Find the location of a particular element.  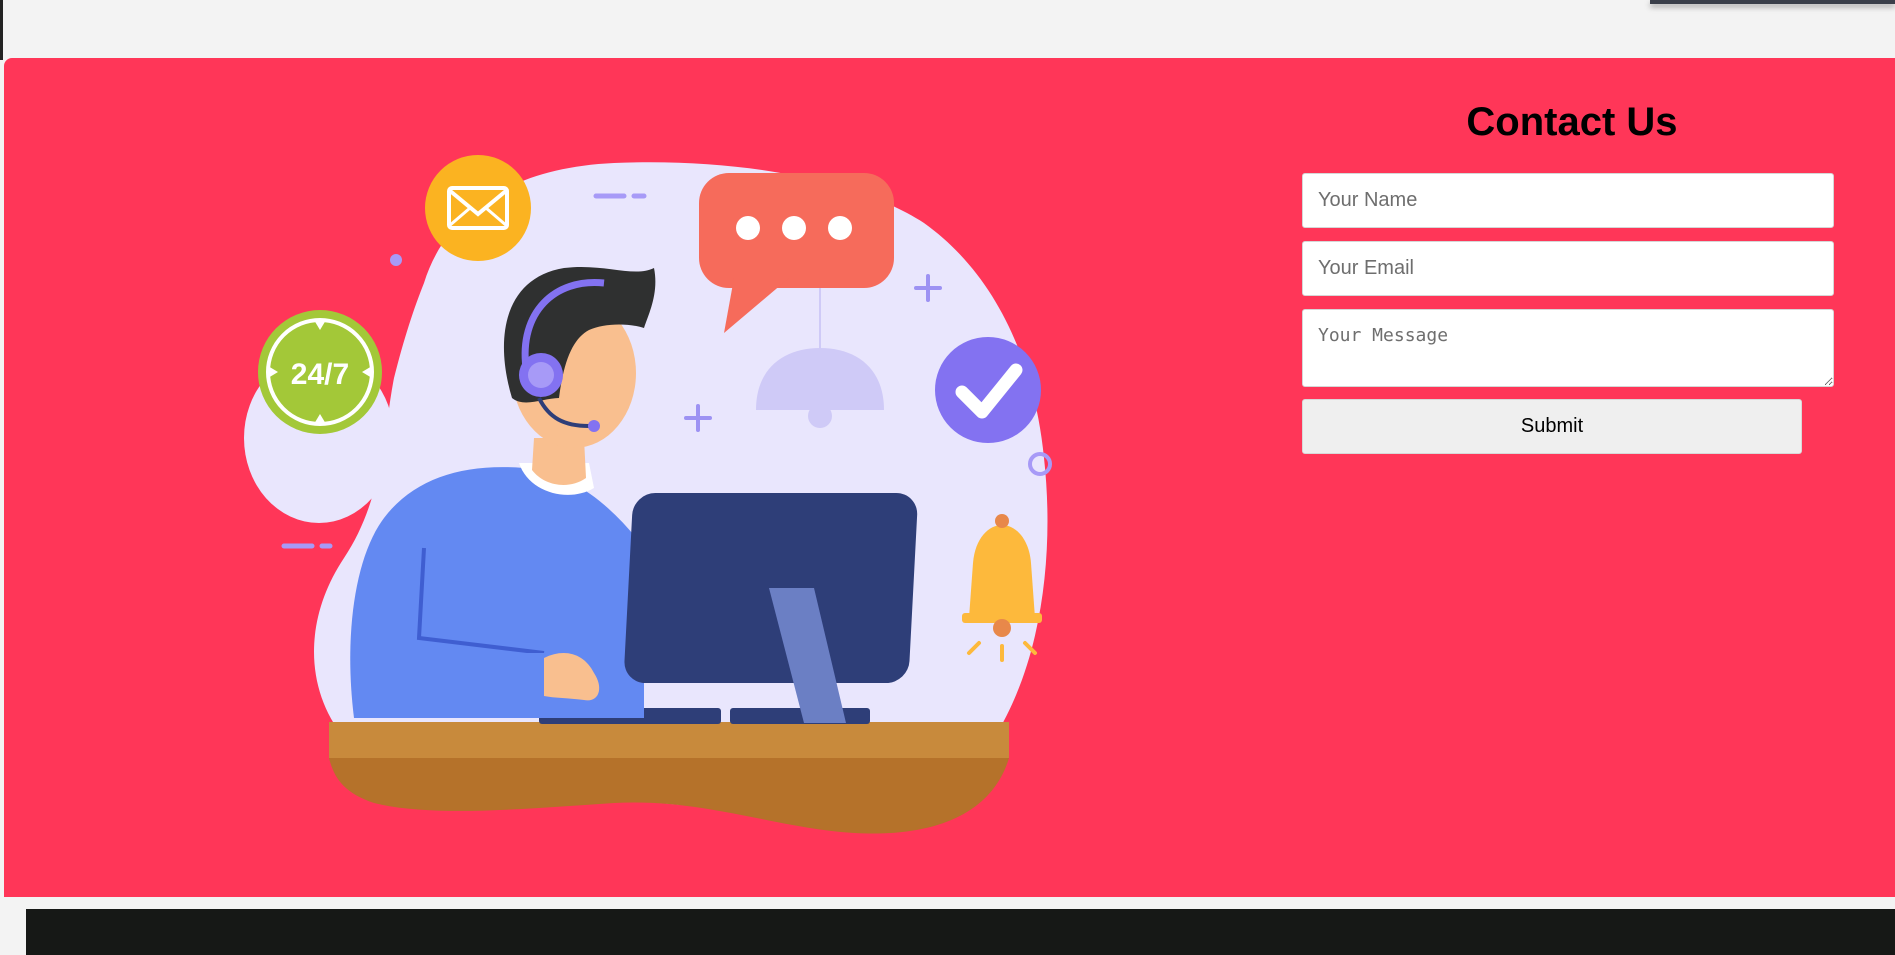

headset-mic-tip is located at coordinates (594, 426).